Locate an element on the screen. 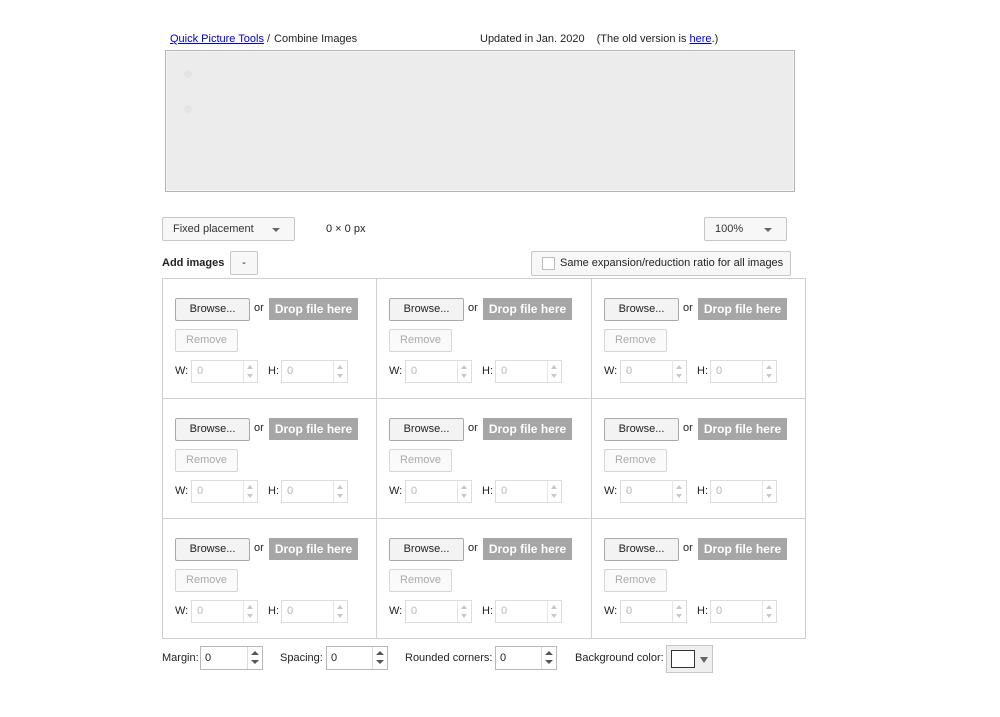 The image size is (1000, 717). zoom-dropdown: 100% is located at coordinates (745, 229).